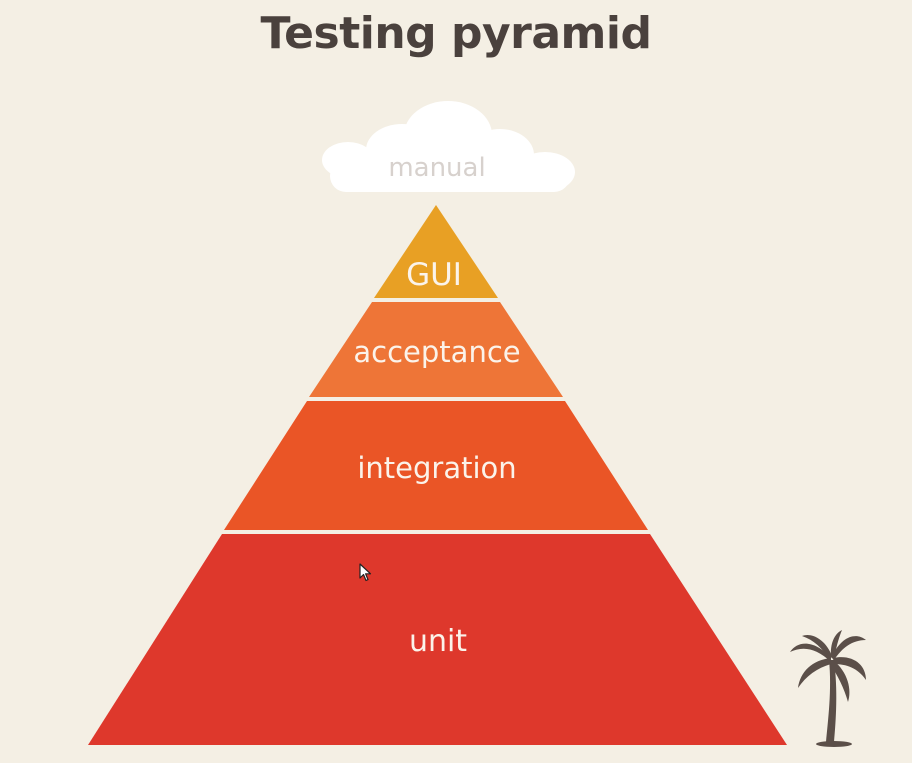 The width and height of the screenshot is (912, 763). What do you see at coordinates (436, 468) in the screenshot?
I see `layer-label-integration: integration` at bounding box center [436, 468].